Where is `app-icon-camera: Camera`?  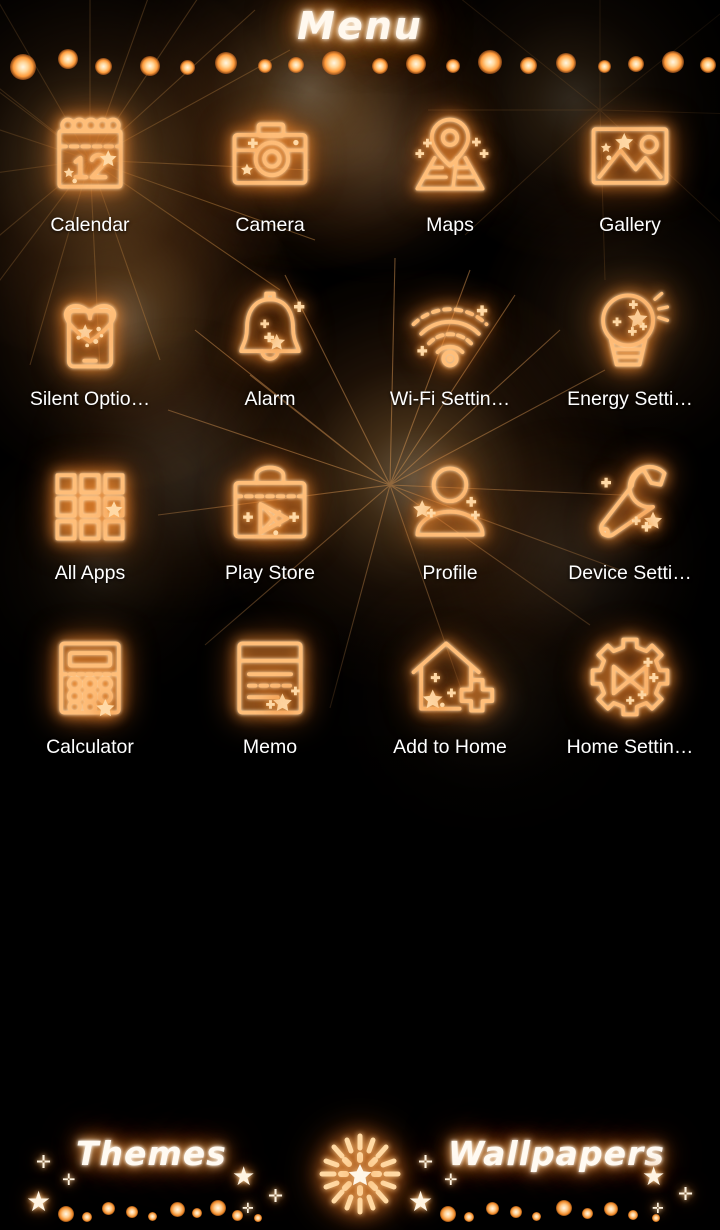
app-icon-camera: Camera is located at coordinates (270, 195).